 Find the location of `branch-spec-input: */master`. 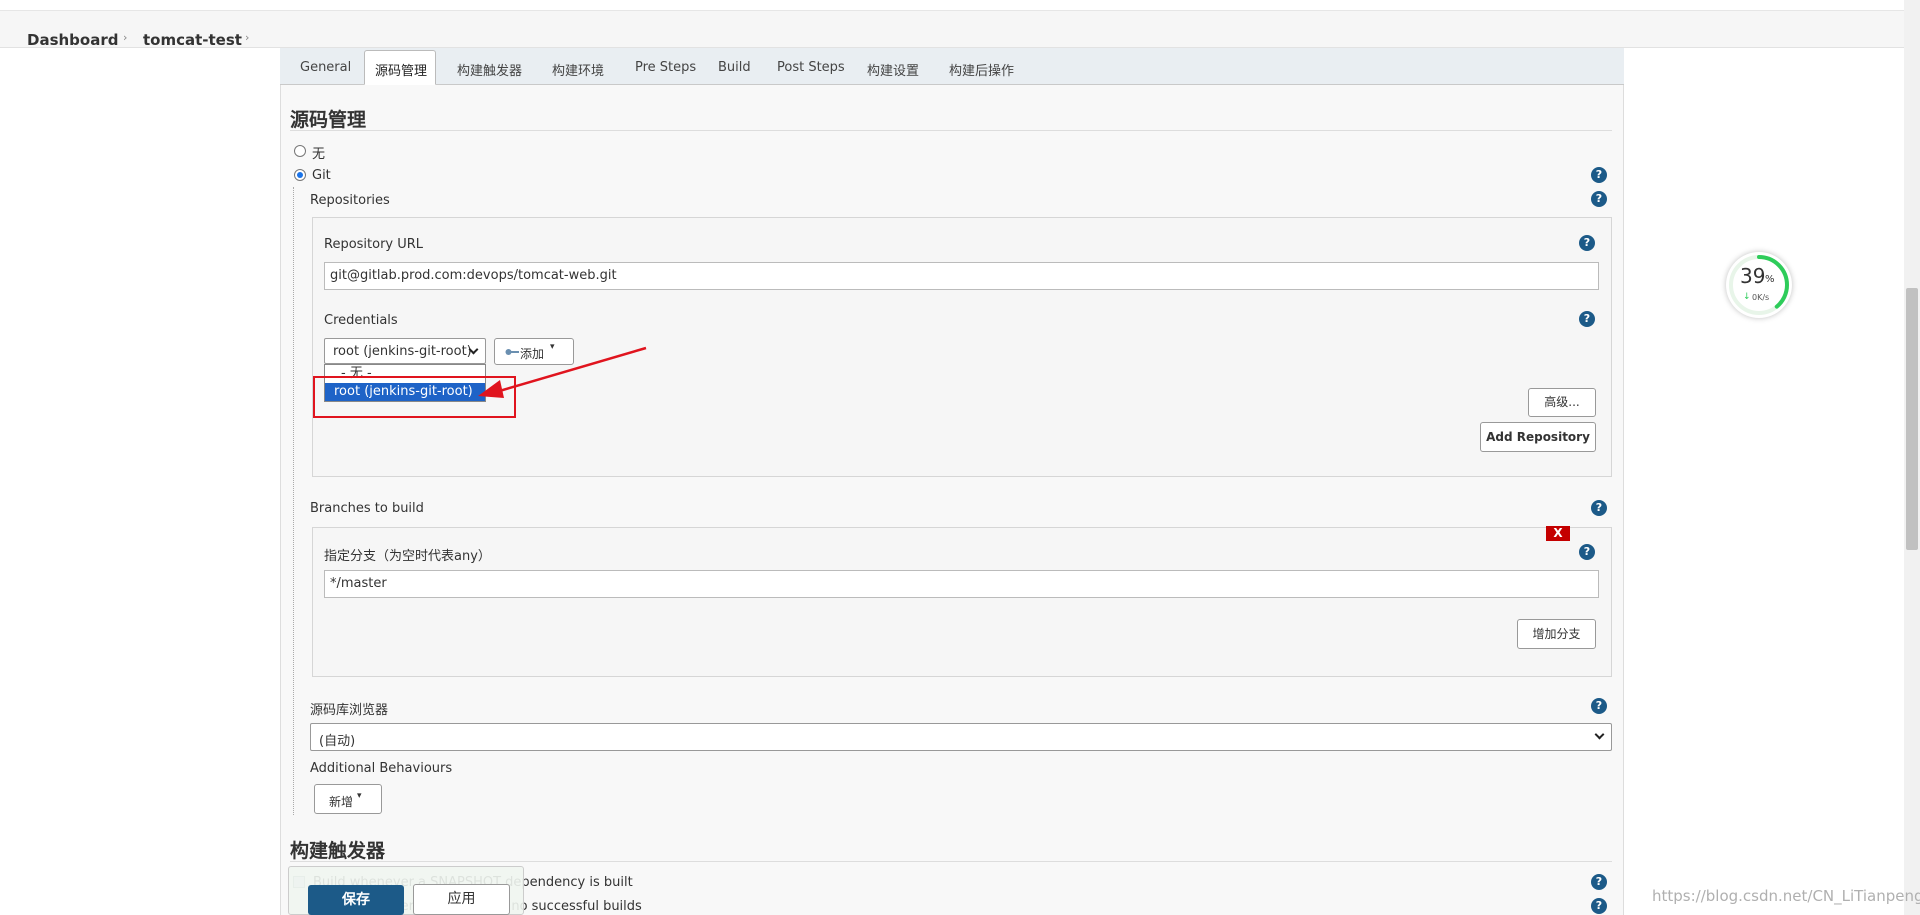

branch-spec-input: */master is located at coordinates (961, 584).